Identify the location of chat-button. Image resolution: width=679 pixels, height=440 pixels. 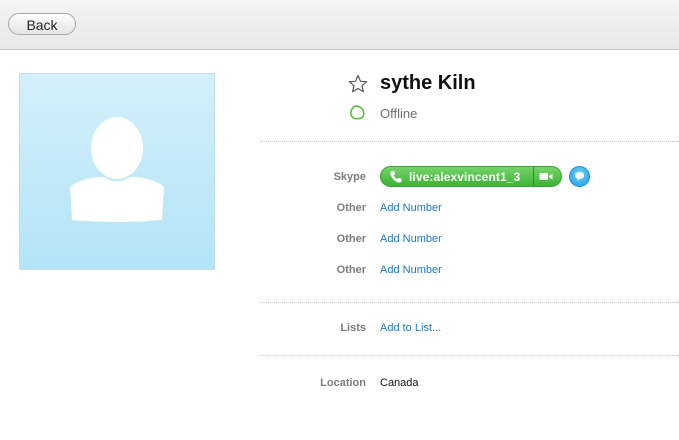
(579, 176).